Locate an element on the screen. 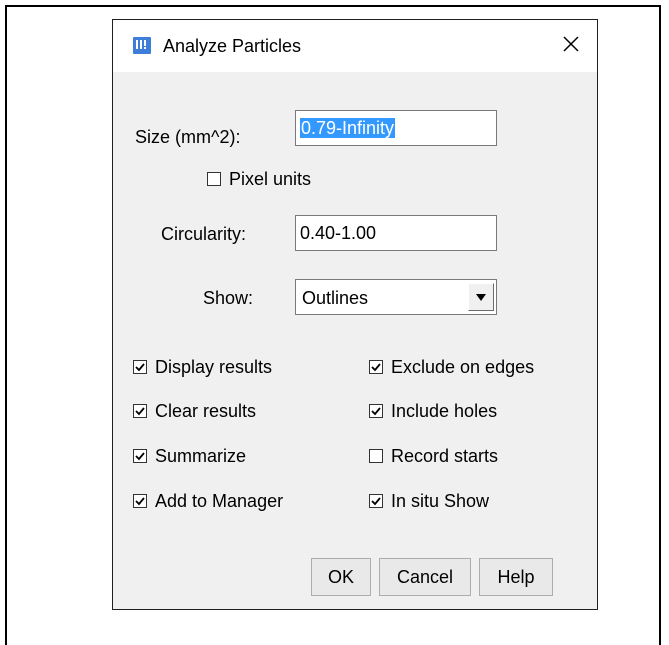 This screenshot has height=645, width=669. help-button: Help is located at coordinates (516, 577).